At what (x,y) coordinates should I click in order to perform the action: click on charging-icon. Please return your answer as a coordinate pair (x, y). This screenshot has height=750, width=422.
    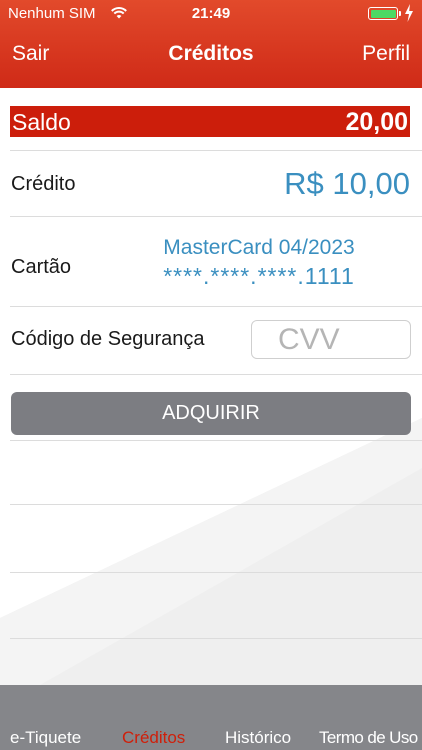
    Looking at the image, I should click on (409, 13).